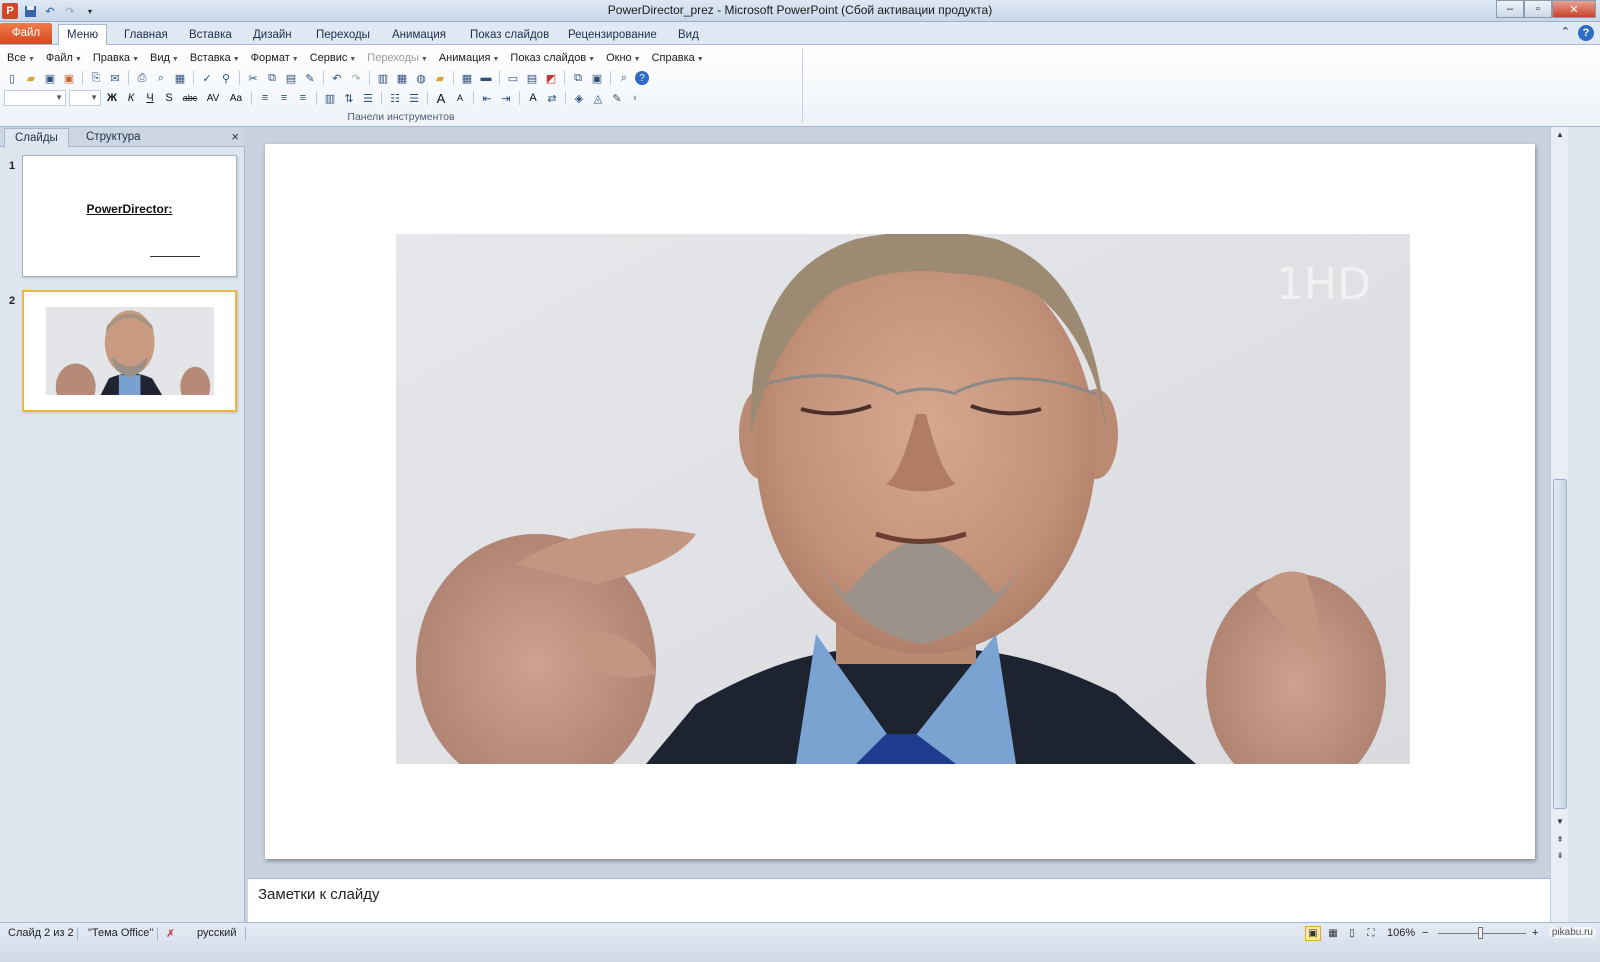 The width and height of the screenshot is (1600, 962). Describe the element at coordinates (899, 900) in the screenshot. I see `notes-pane: Заметки к слайду` at that location.